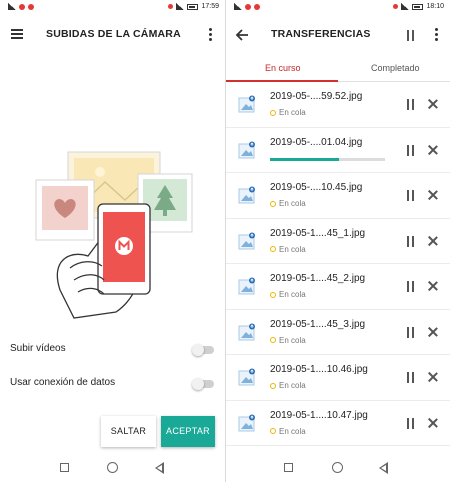 This screenshot has width=450, height=482. What do you see at coordinates (338, 8) in the screenshot?
I see `status-bar: 18:10` at bounding box center [338, 8].